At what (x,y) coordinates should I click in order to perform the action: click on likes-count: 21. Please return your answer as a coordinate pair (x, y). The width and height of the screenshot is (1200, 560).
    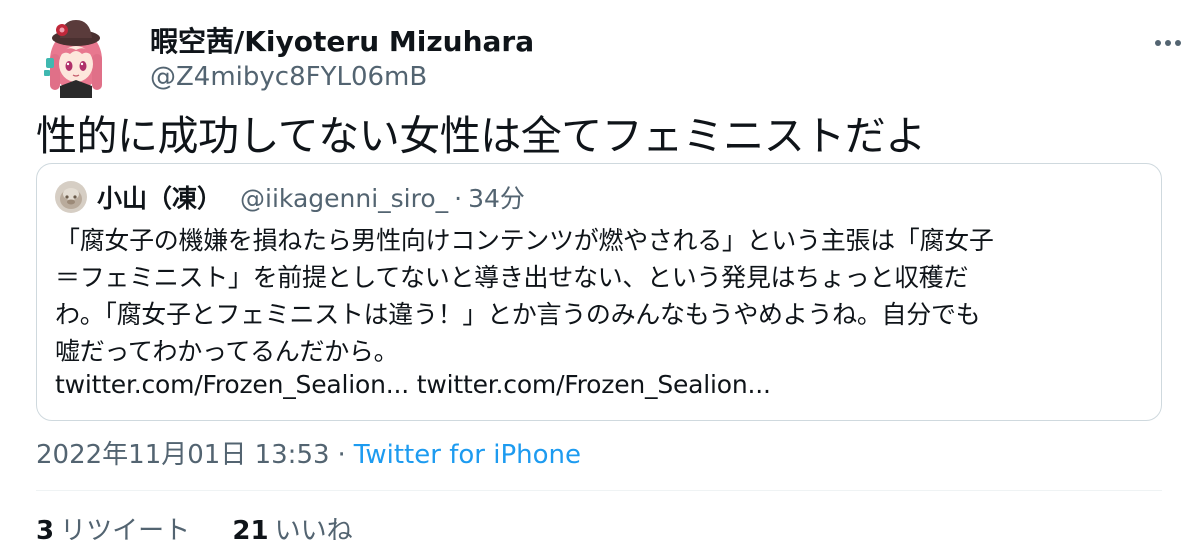
    Looking at the image, I should click on (250, 531).